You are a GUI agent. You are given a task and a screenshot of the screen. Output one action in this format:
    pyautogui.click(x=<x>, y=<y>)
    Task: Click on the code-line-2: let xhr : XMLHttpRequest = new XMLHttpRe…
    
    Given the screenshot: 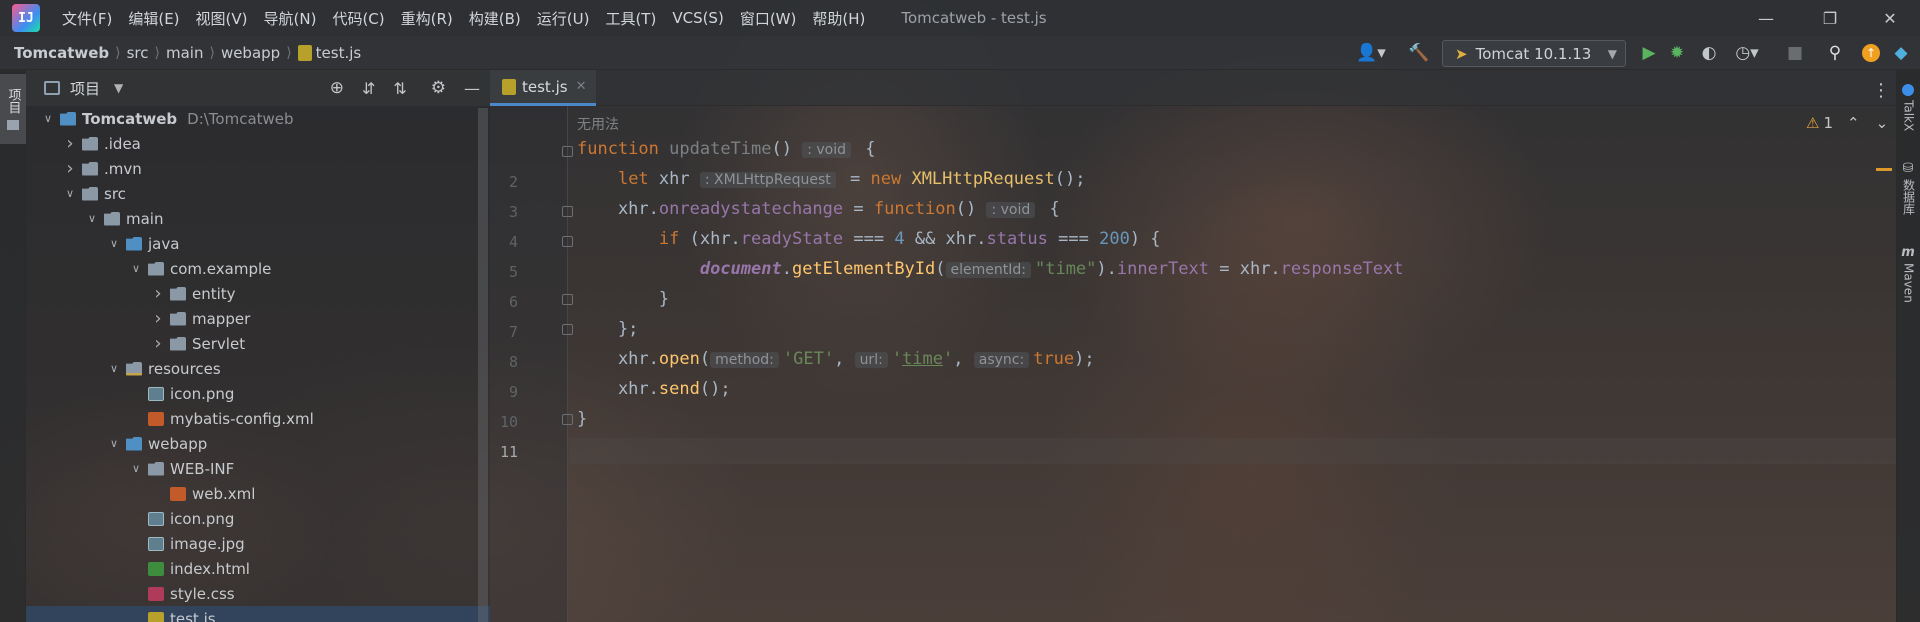 What is the action you would take?
    pyautogui.click(x=831, y=179)
    